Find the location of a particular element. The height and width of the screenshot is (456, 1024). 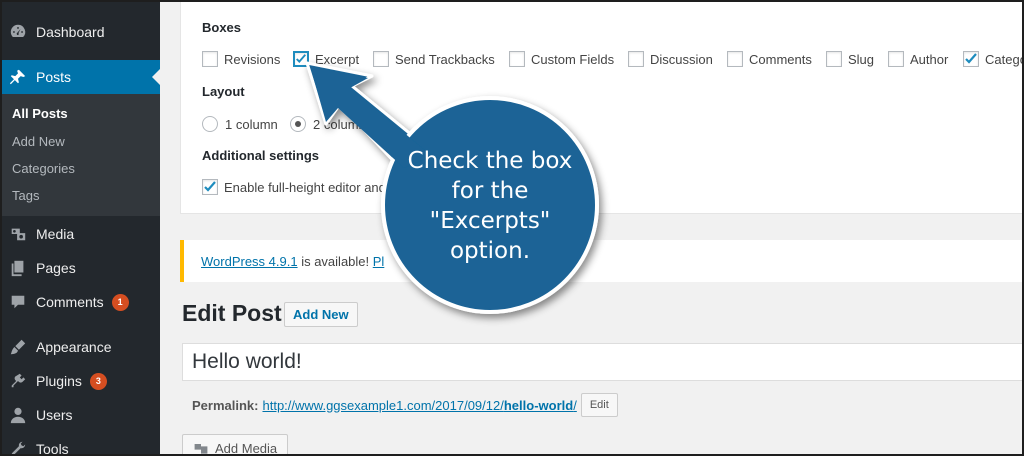

callout-line: "Excerpts" is located at coordinates (490, 221).